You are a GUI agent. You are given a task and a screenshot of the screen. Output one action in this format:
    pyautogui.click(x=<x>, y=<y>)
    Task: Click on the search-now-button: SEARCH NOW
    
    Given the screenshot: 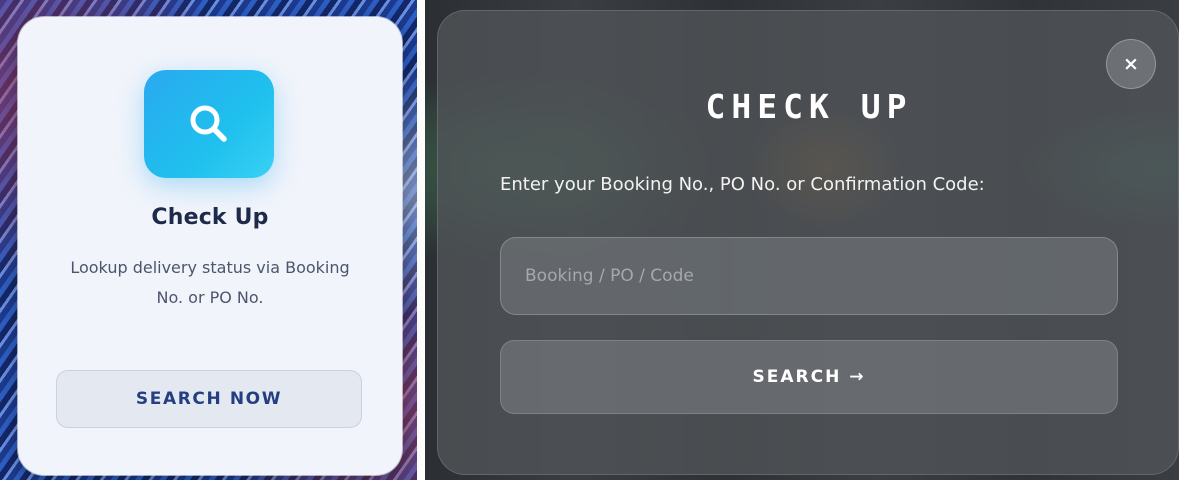 What is the action you would take?
    pyautogui.click(x=209, y=399)
    